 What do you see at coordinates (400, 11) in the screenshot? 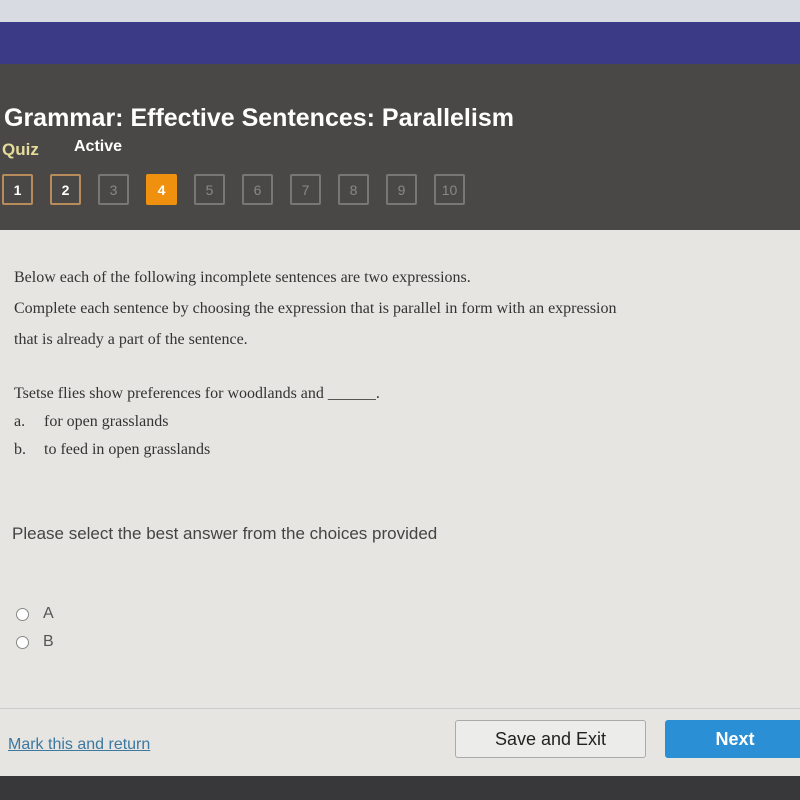
I see `top-strip` at bounding box center [400, 11].